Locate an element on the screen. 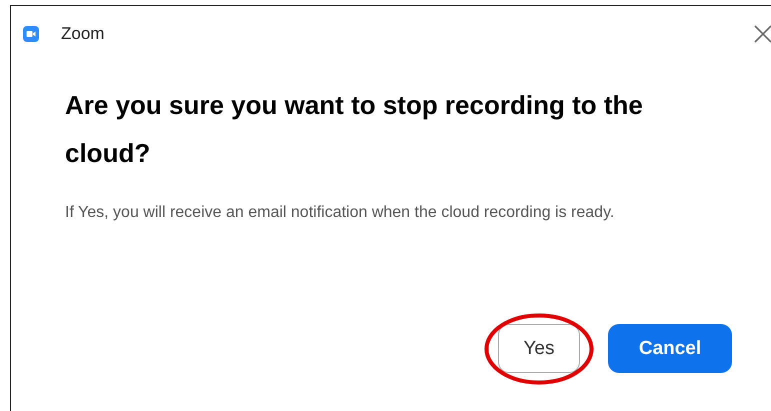 The width and height of the screenshot is (771, 411). confirm-button: Yes is located at coordinates (539, 348).